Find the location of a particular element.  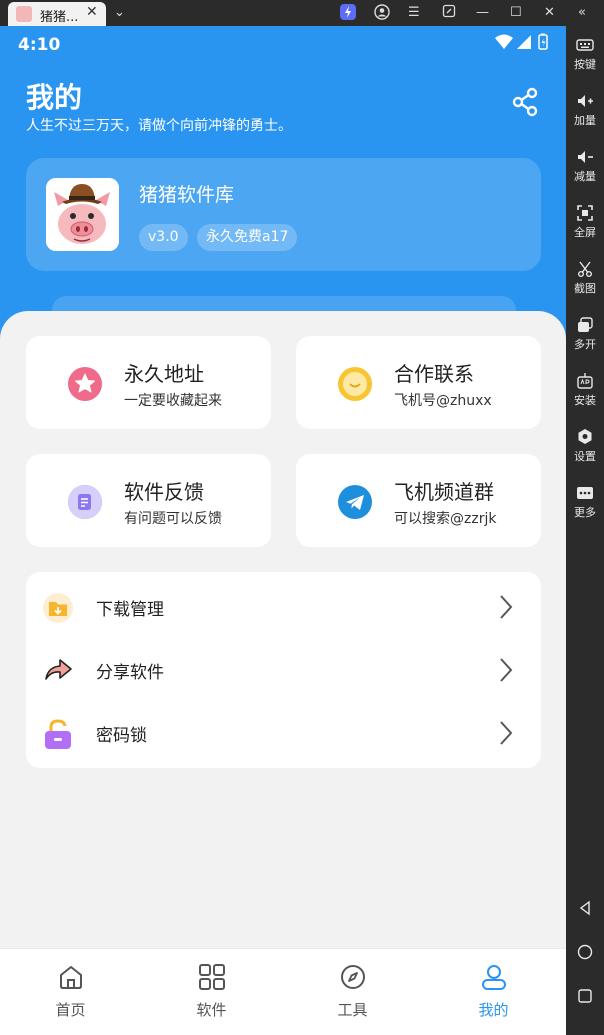

list-item-password-lock: 密码锁 is located at coordinates (283, 733).